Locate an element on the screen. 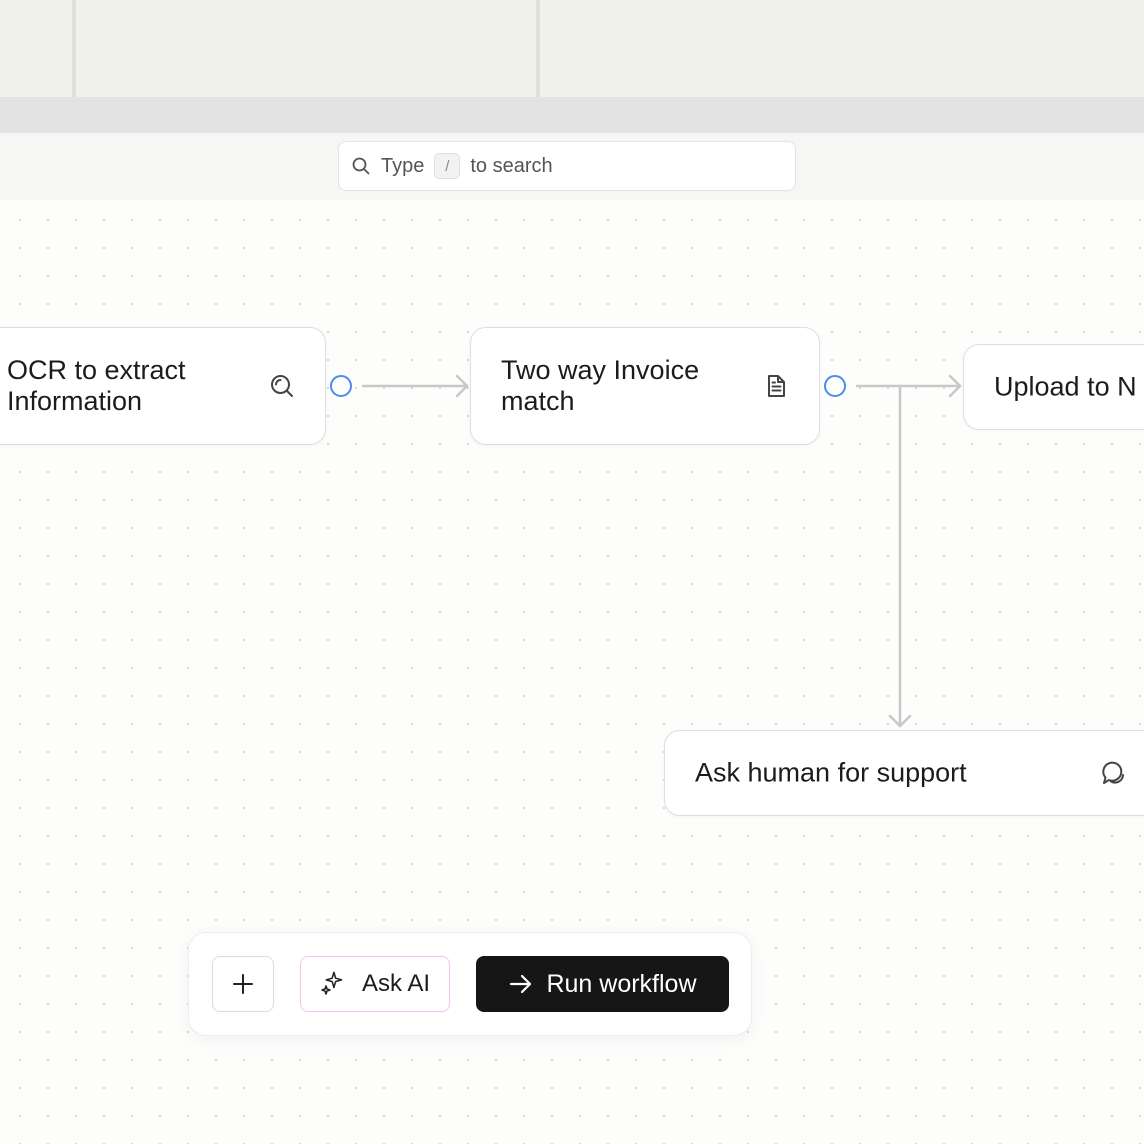  panel-divider-band is located at coordinates (572, 115).